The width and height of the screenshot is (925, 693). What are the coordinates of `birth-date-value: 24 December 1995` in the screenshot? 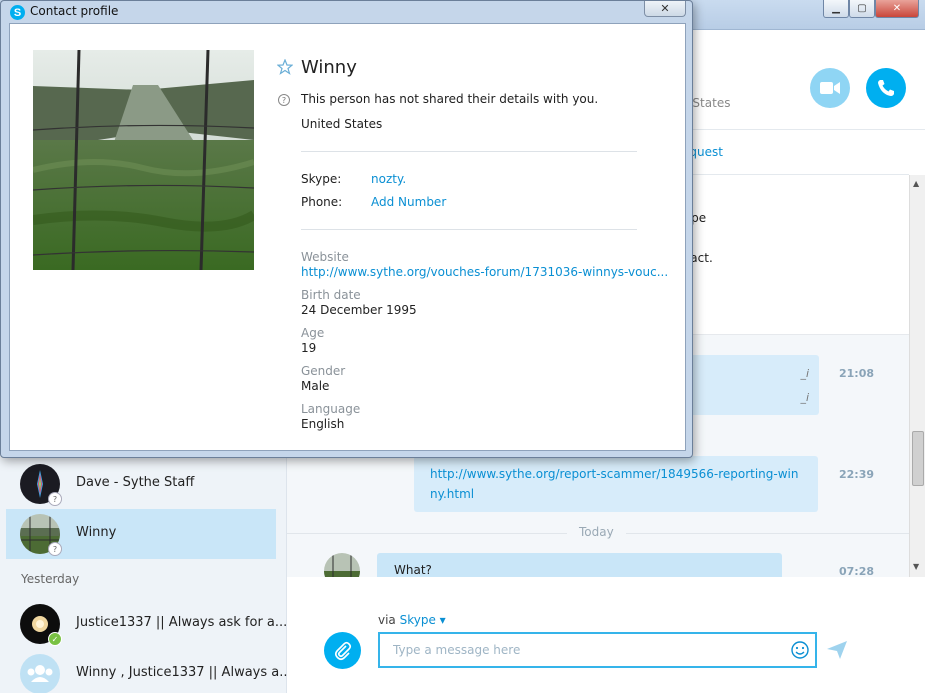 It's located at (359, 310).